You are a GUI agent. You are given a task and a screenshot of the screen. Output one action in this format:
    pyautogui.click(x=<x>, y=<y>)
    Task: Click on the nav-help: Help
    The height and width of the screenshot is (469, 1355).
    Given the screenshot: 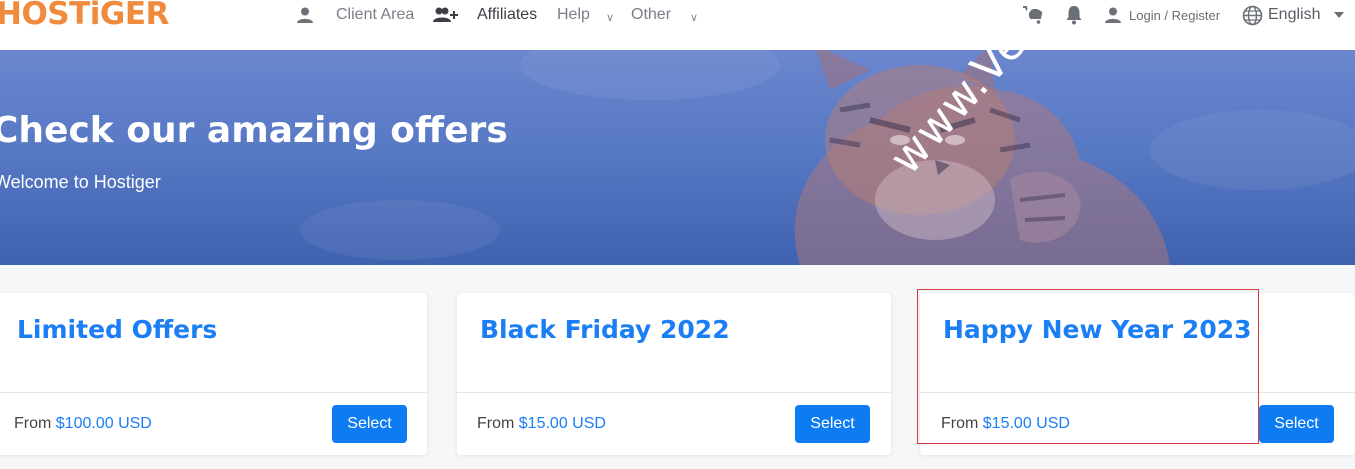 What is the action you would take?
    pyautogui.click(x=573, y=15)
    